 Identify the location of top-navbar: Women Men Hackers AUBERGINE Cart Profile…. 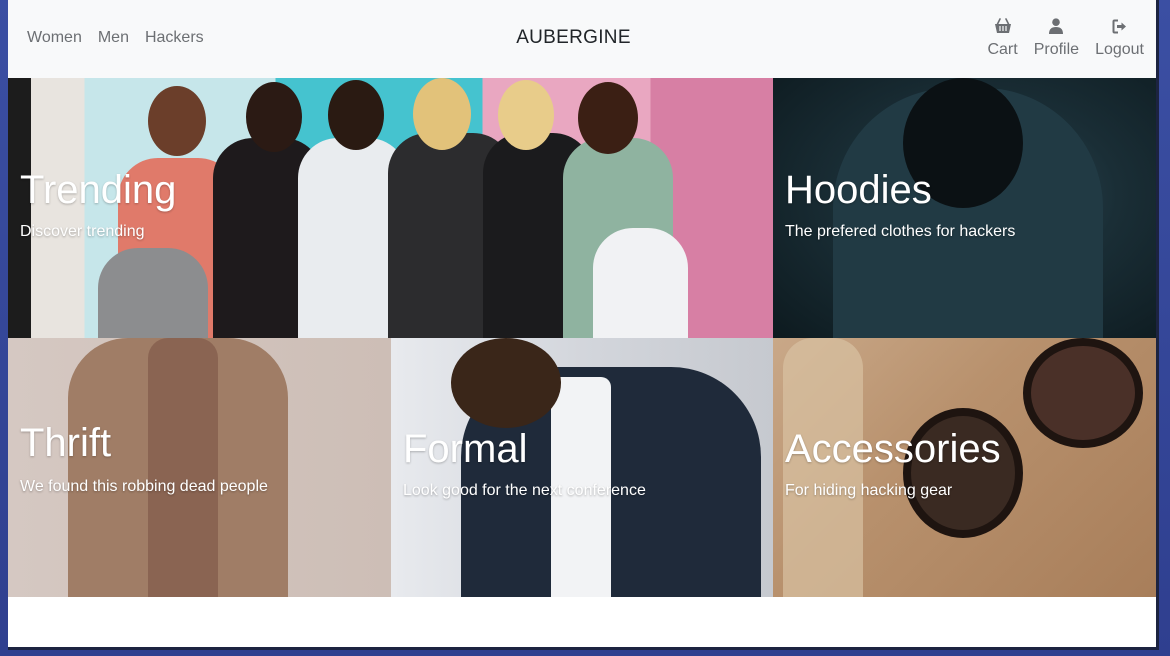
(582, 39).